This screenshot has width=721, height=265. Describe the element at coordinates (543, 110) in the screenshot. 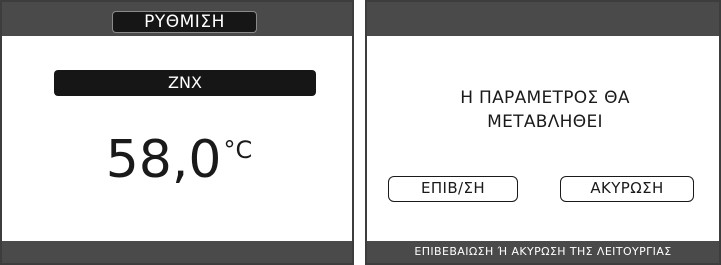

I see `confirm-message: Η ΠΑΡΑΜΕΤΡΟΣ ΘΑ ΜΕΤΑΒΛΗΘΕΙ` at that location.